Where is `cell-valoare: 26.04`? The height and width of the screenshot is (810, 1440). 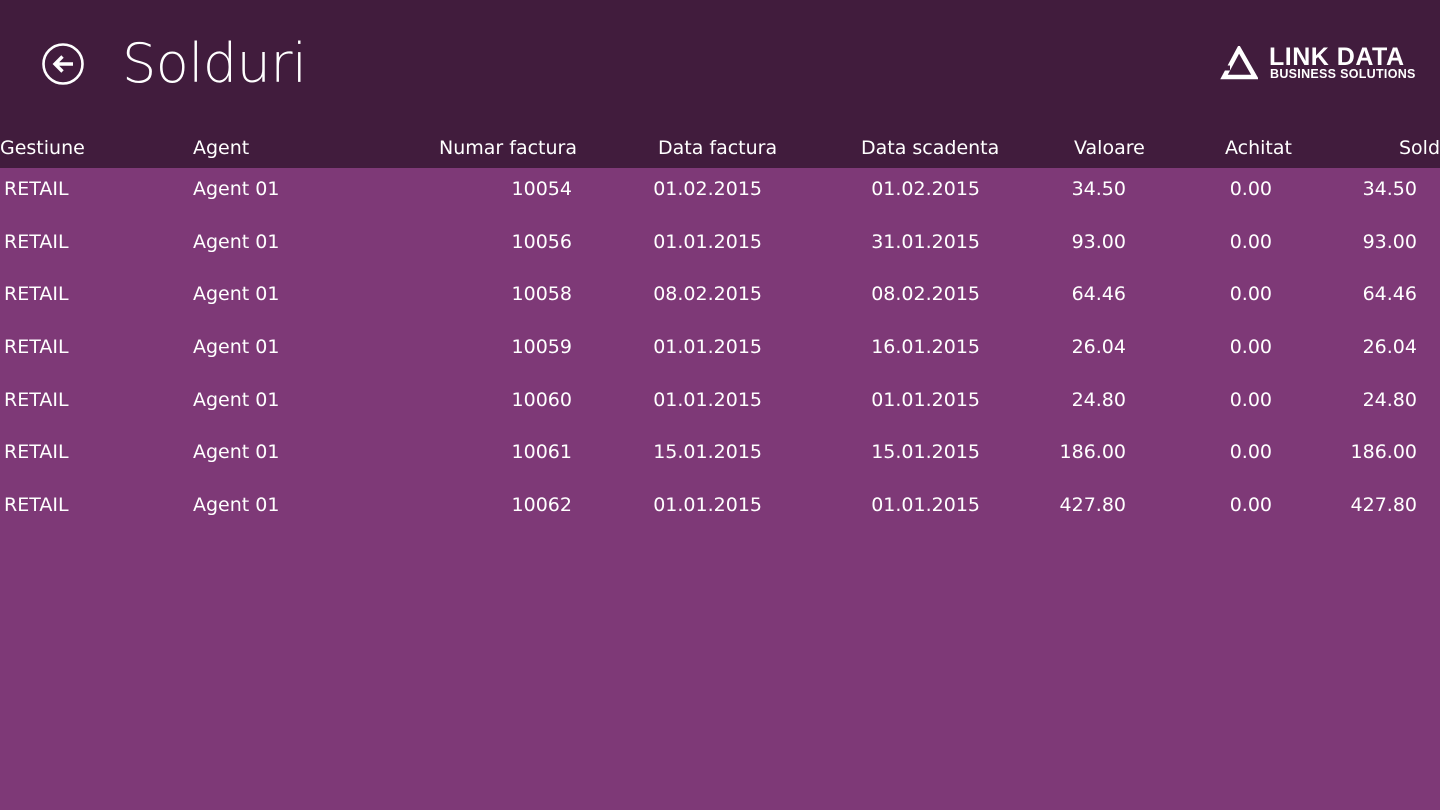
cell-valoare: 26.04 is located at coordinates (1098, 347).